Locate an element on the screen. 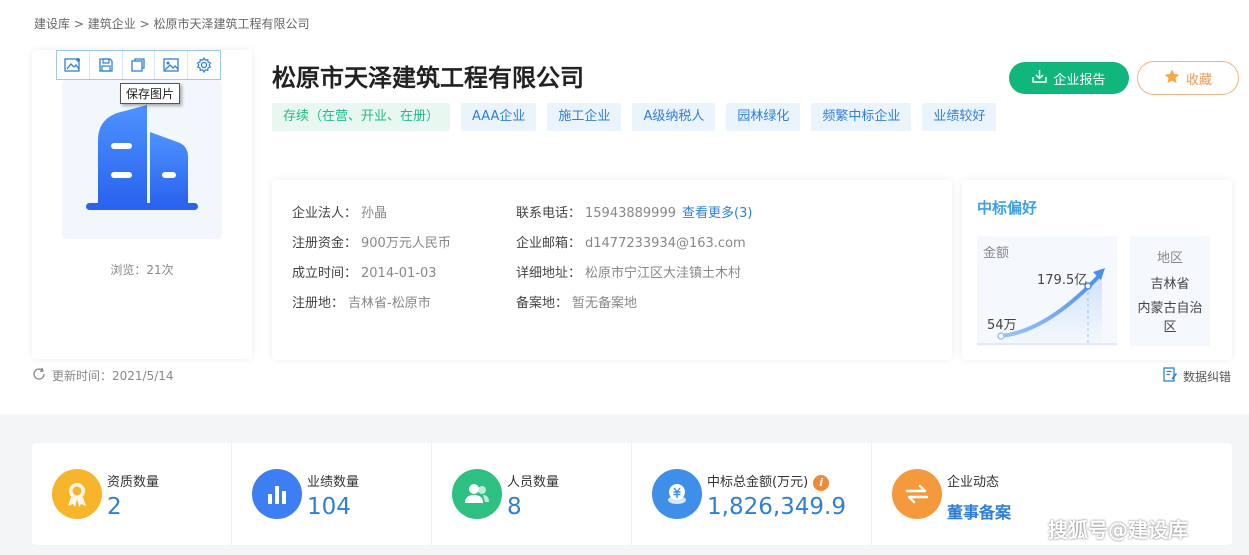 The width and height of the screenshot is (1249, 555). capital-label: 注册资金： is located at coordinates (325, 243).